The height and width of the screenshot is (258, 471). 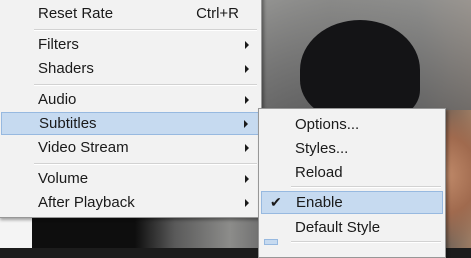 What do you see at coordinates (217, 13) in the screenshot?
I see `menu-item-shortcut: Ctrl+R` at bounding box center [217, 13].